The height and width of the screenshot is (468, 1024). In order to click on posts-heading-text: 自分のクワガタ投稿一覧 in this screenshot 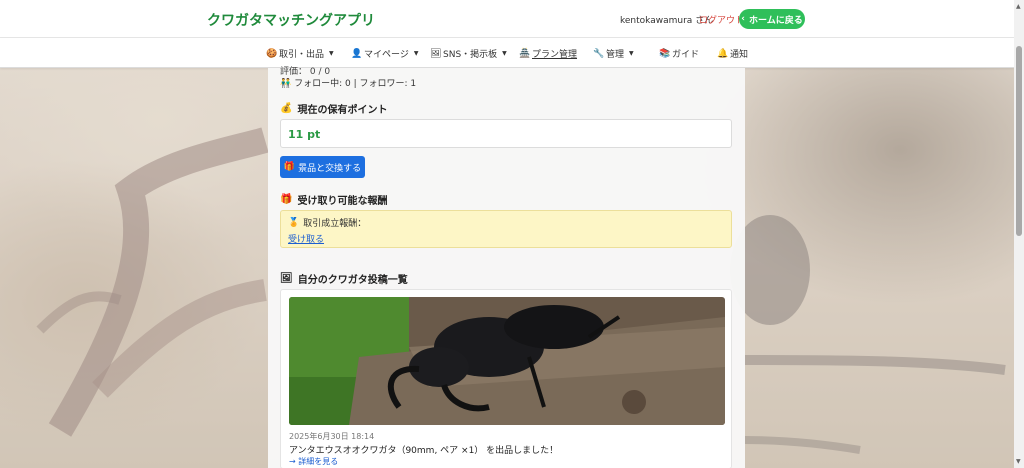, I will do `click(352, 280)`.